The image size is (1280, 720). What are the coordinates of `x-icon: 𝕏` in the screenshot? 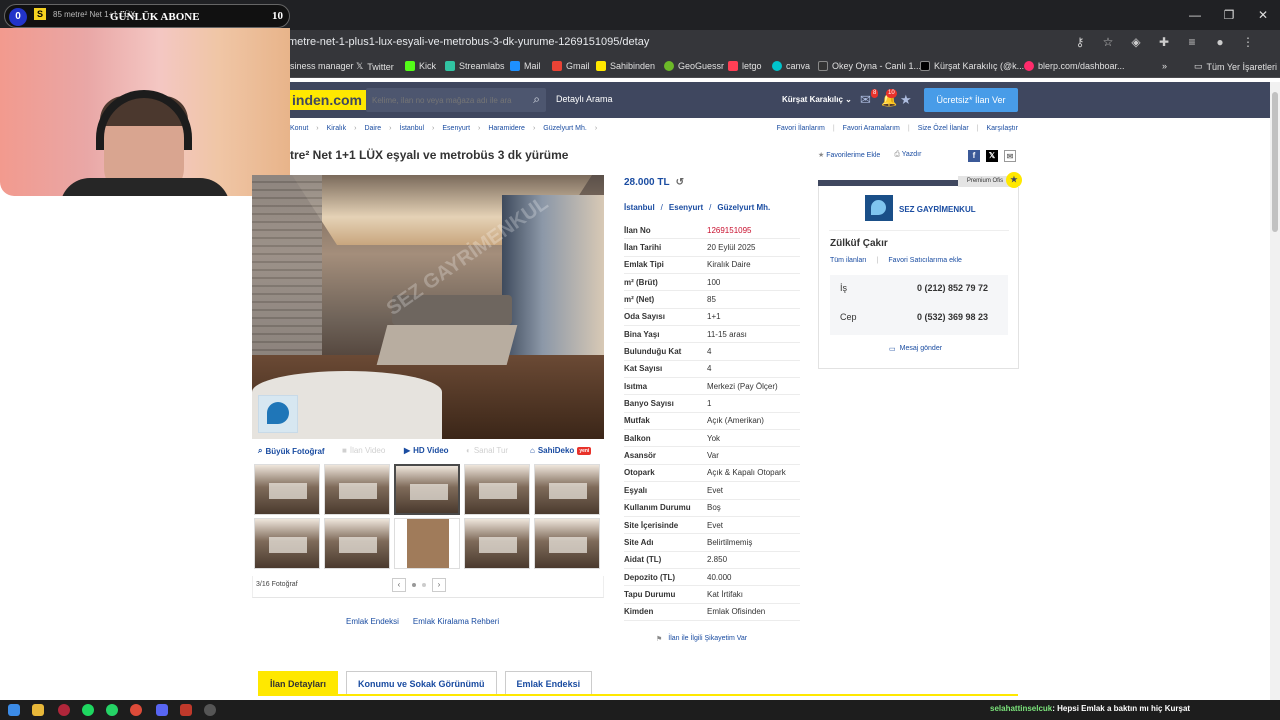 It's located at (992, 156).